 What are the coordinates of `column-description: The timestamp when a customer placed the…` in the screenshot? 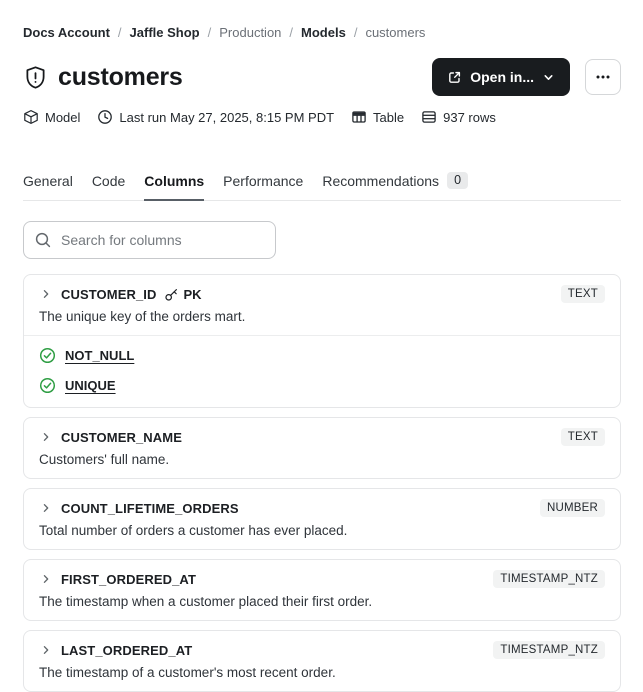 It's located at (206, 601).